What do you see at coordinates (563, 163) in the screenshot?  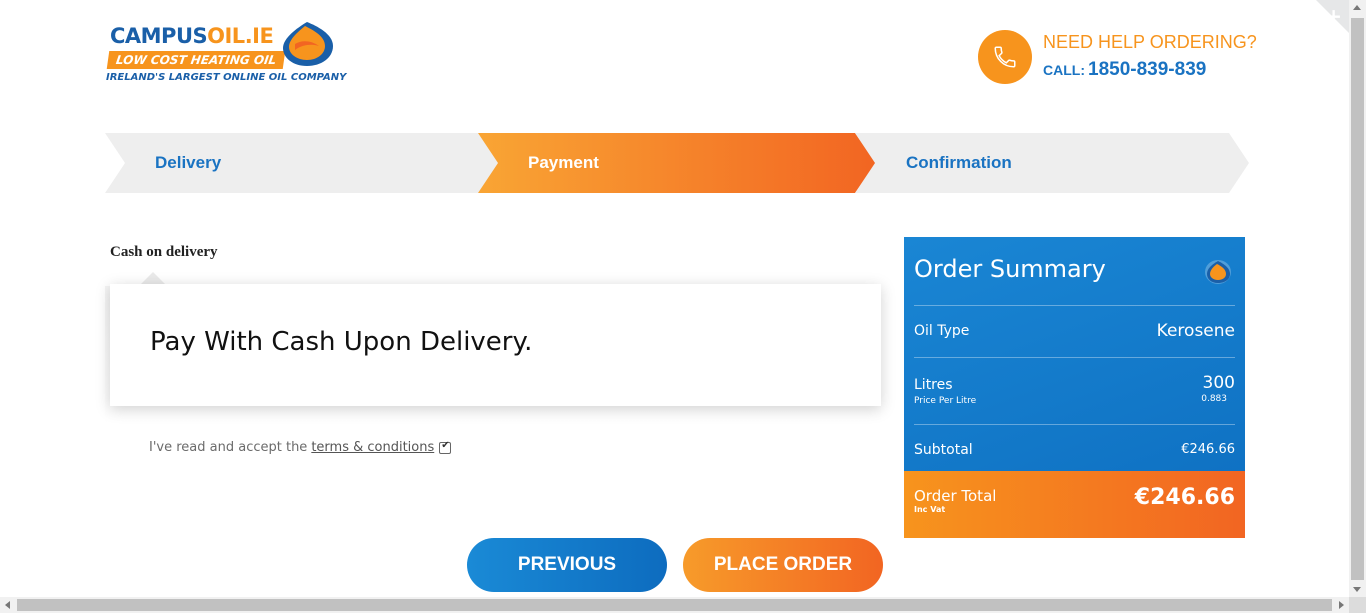 I see `step-payment: Payment` at bounding box center [563, 163].